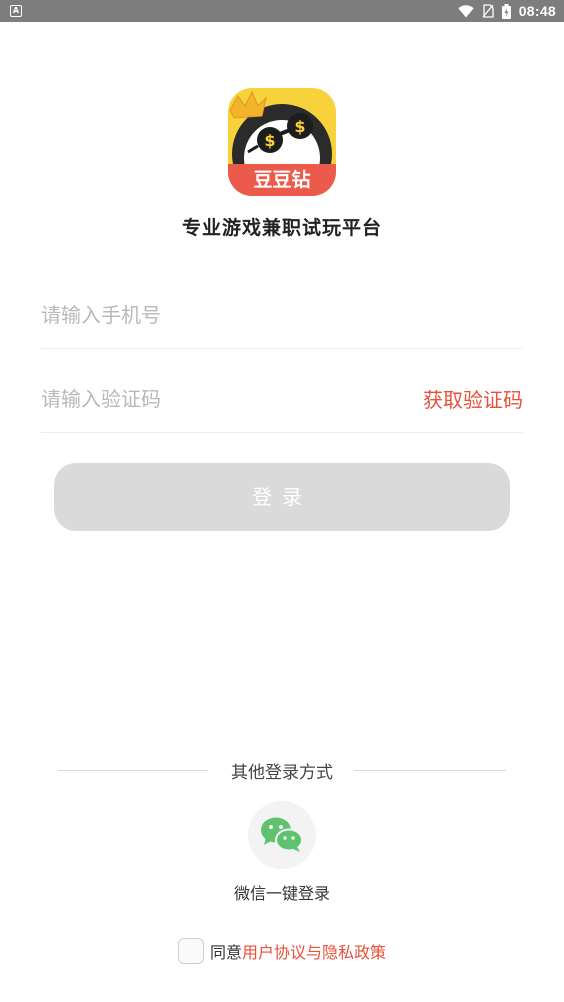  I want to click on logo-text: 豆豆钻, so click(281, 179).